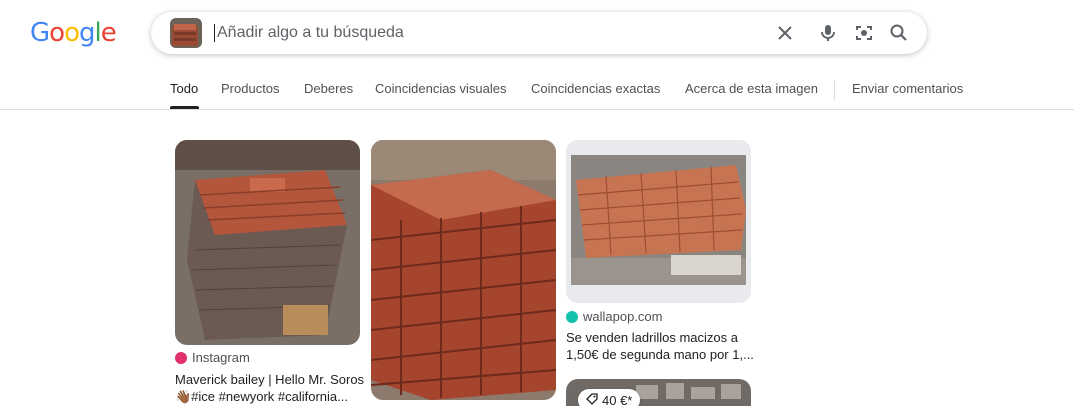  Describe the element at coordinates (221, 357) in the screenshot. I see `source-name: Instagram` at that location.